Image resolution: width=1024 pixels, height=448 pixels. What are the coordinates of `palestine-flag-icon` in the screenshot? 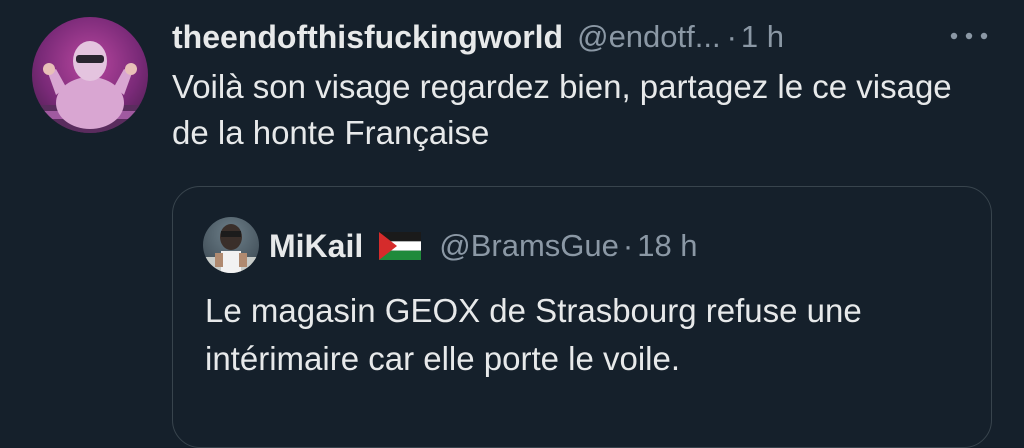 It's located at (400, 246).